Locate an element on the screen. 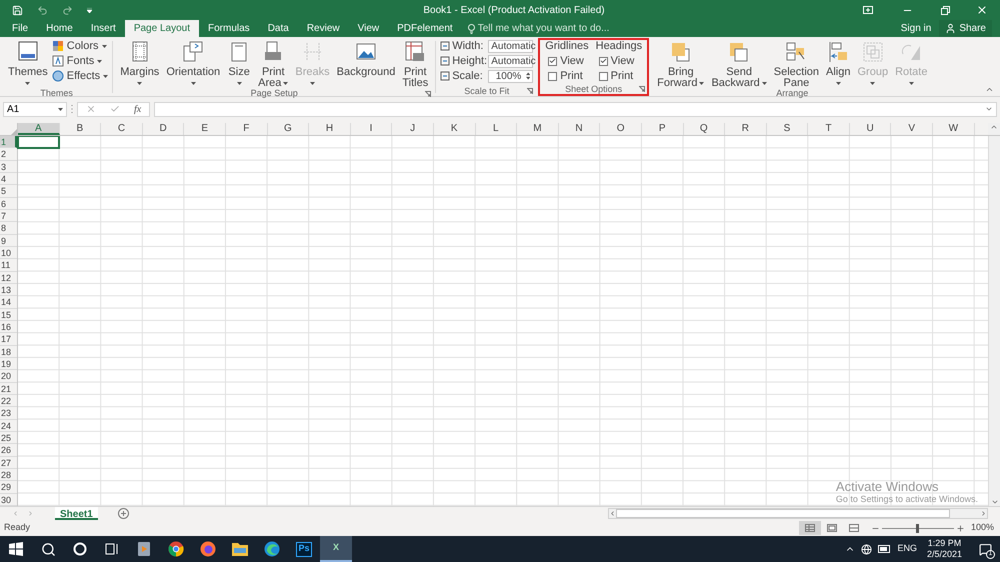  row-header: 29 is located at coordinates (8, 487).